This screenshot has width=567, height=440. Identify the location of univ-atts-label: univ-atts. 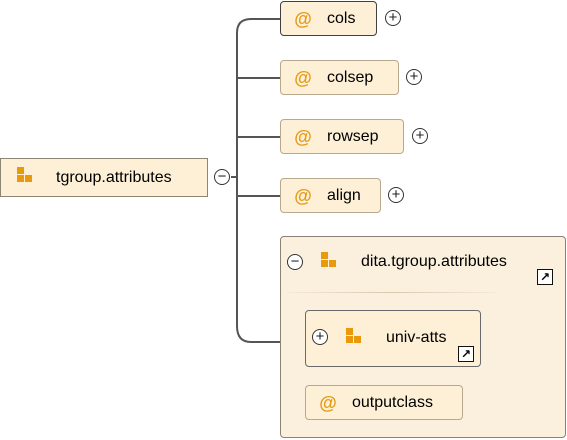
(416, 337).